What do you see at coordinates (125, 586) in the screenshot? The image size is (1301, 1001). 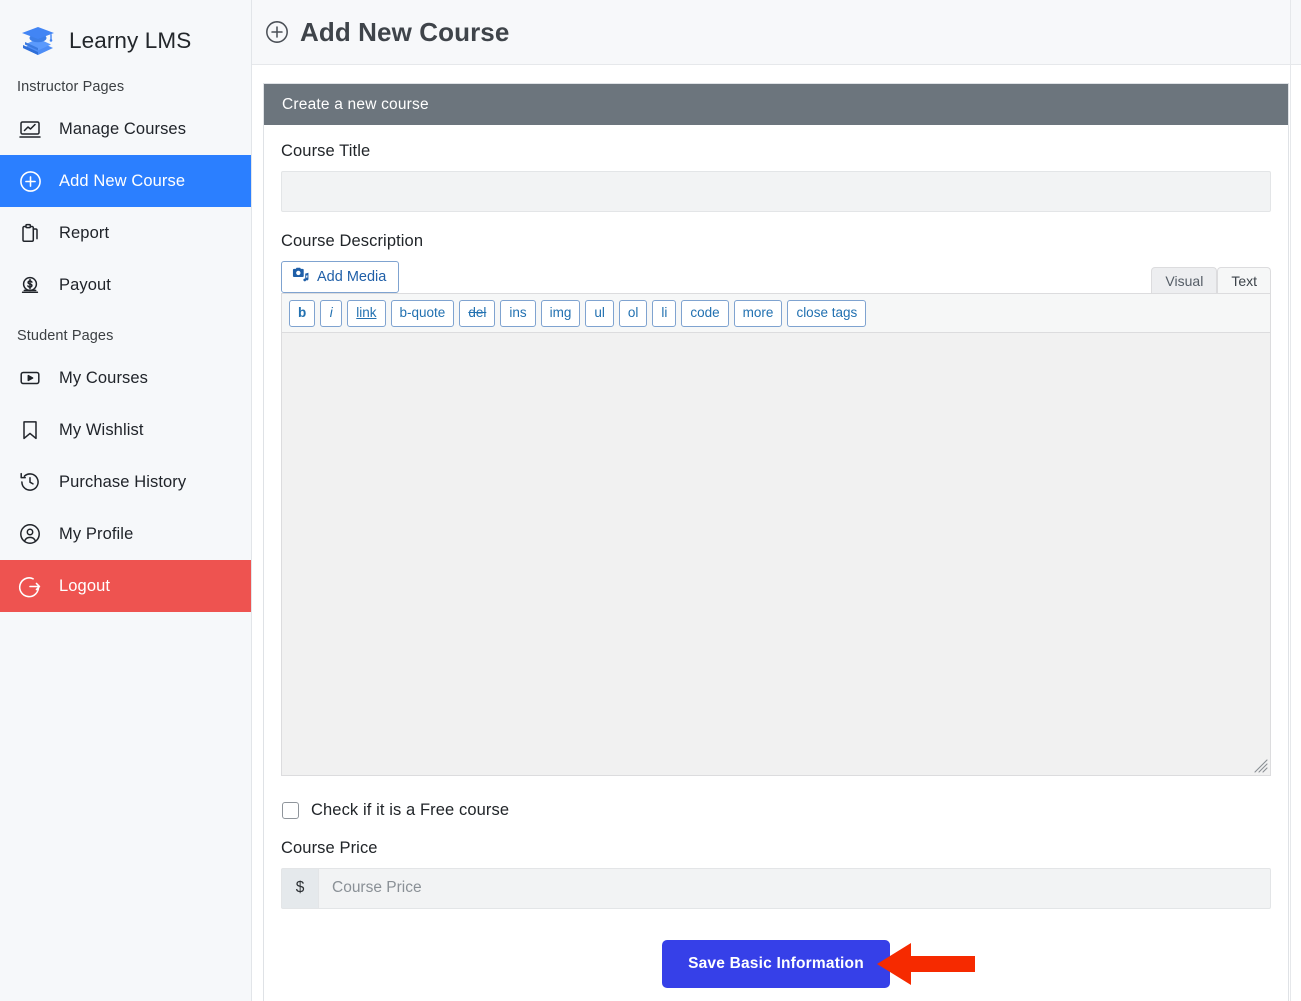 I see `sidebar-item-logout: Logout` at bounding box center [125, 586].